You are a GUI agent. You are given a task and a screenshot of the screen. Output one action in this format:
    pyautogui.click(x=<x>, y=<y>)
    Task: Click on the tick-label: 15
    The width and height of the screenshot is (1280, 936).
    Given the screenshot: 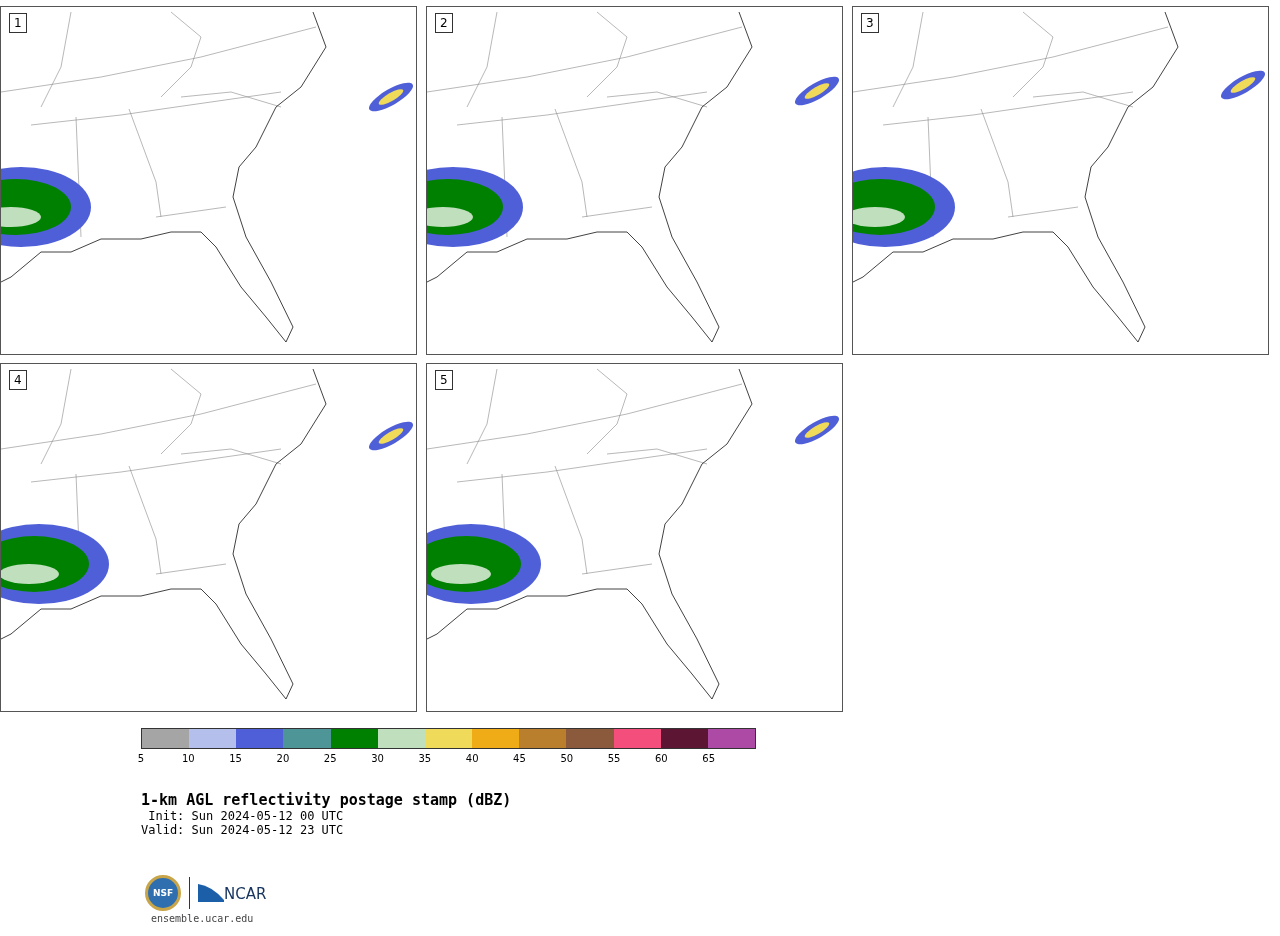 What is the action you would take?
    pyautogui.click(x=235, y=758)
    